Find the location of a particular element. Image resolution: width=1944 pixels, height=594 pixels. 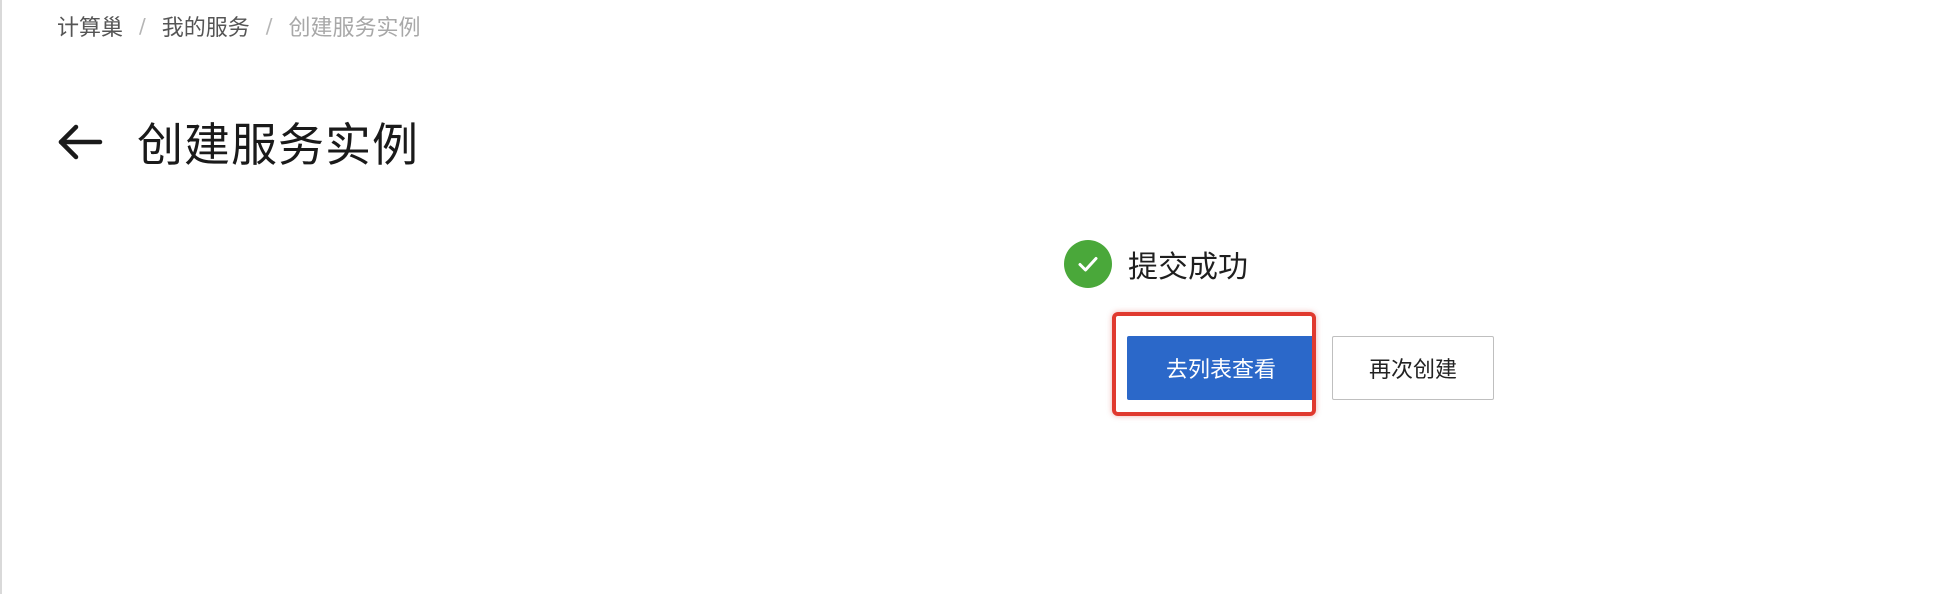

breadcrumb-item-my-services: 我的服务 is located at coordinates (206, 26).